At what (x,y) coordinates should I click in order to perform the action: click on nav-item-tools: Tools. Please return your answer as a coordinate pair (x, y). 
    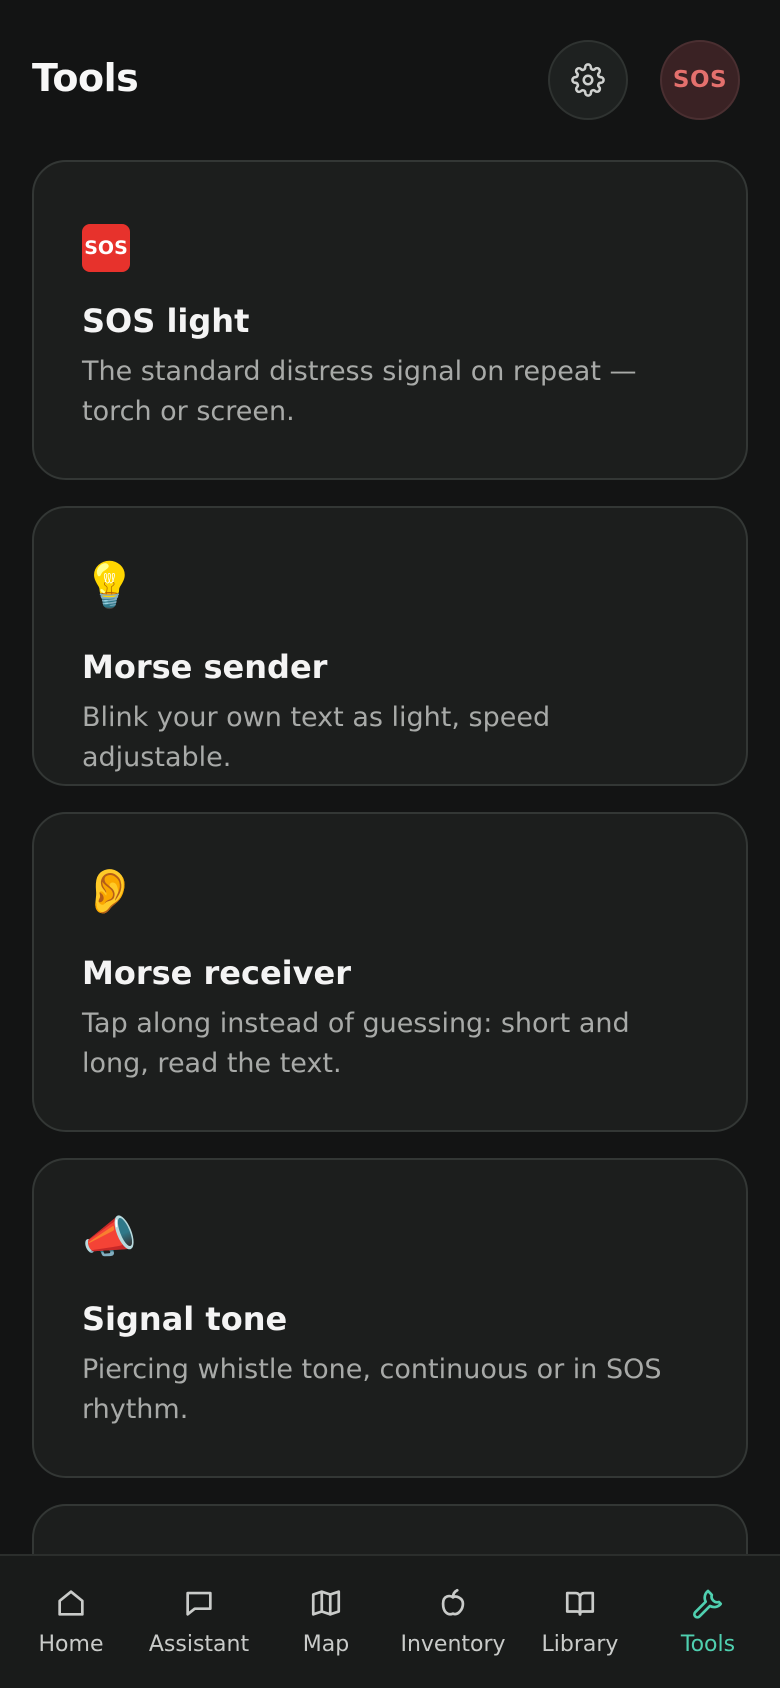
    Looking at the image, I should click on (708, 1622).